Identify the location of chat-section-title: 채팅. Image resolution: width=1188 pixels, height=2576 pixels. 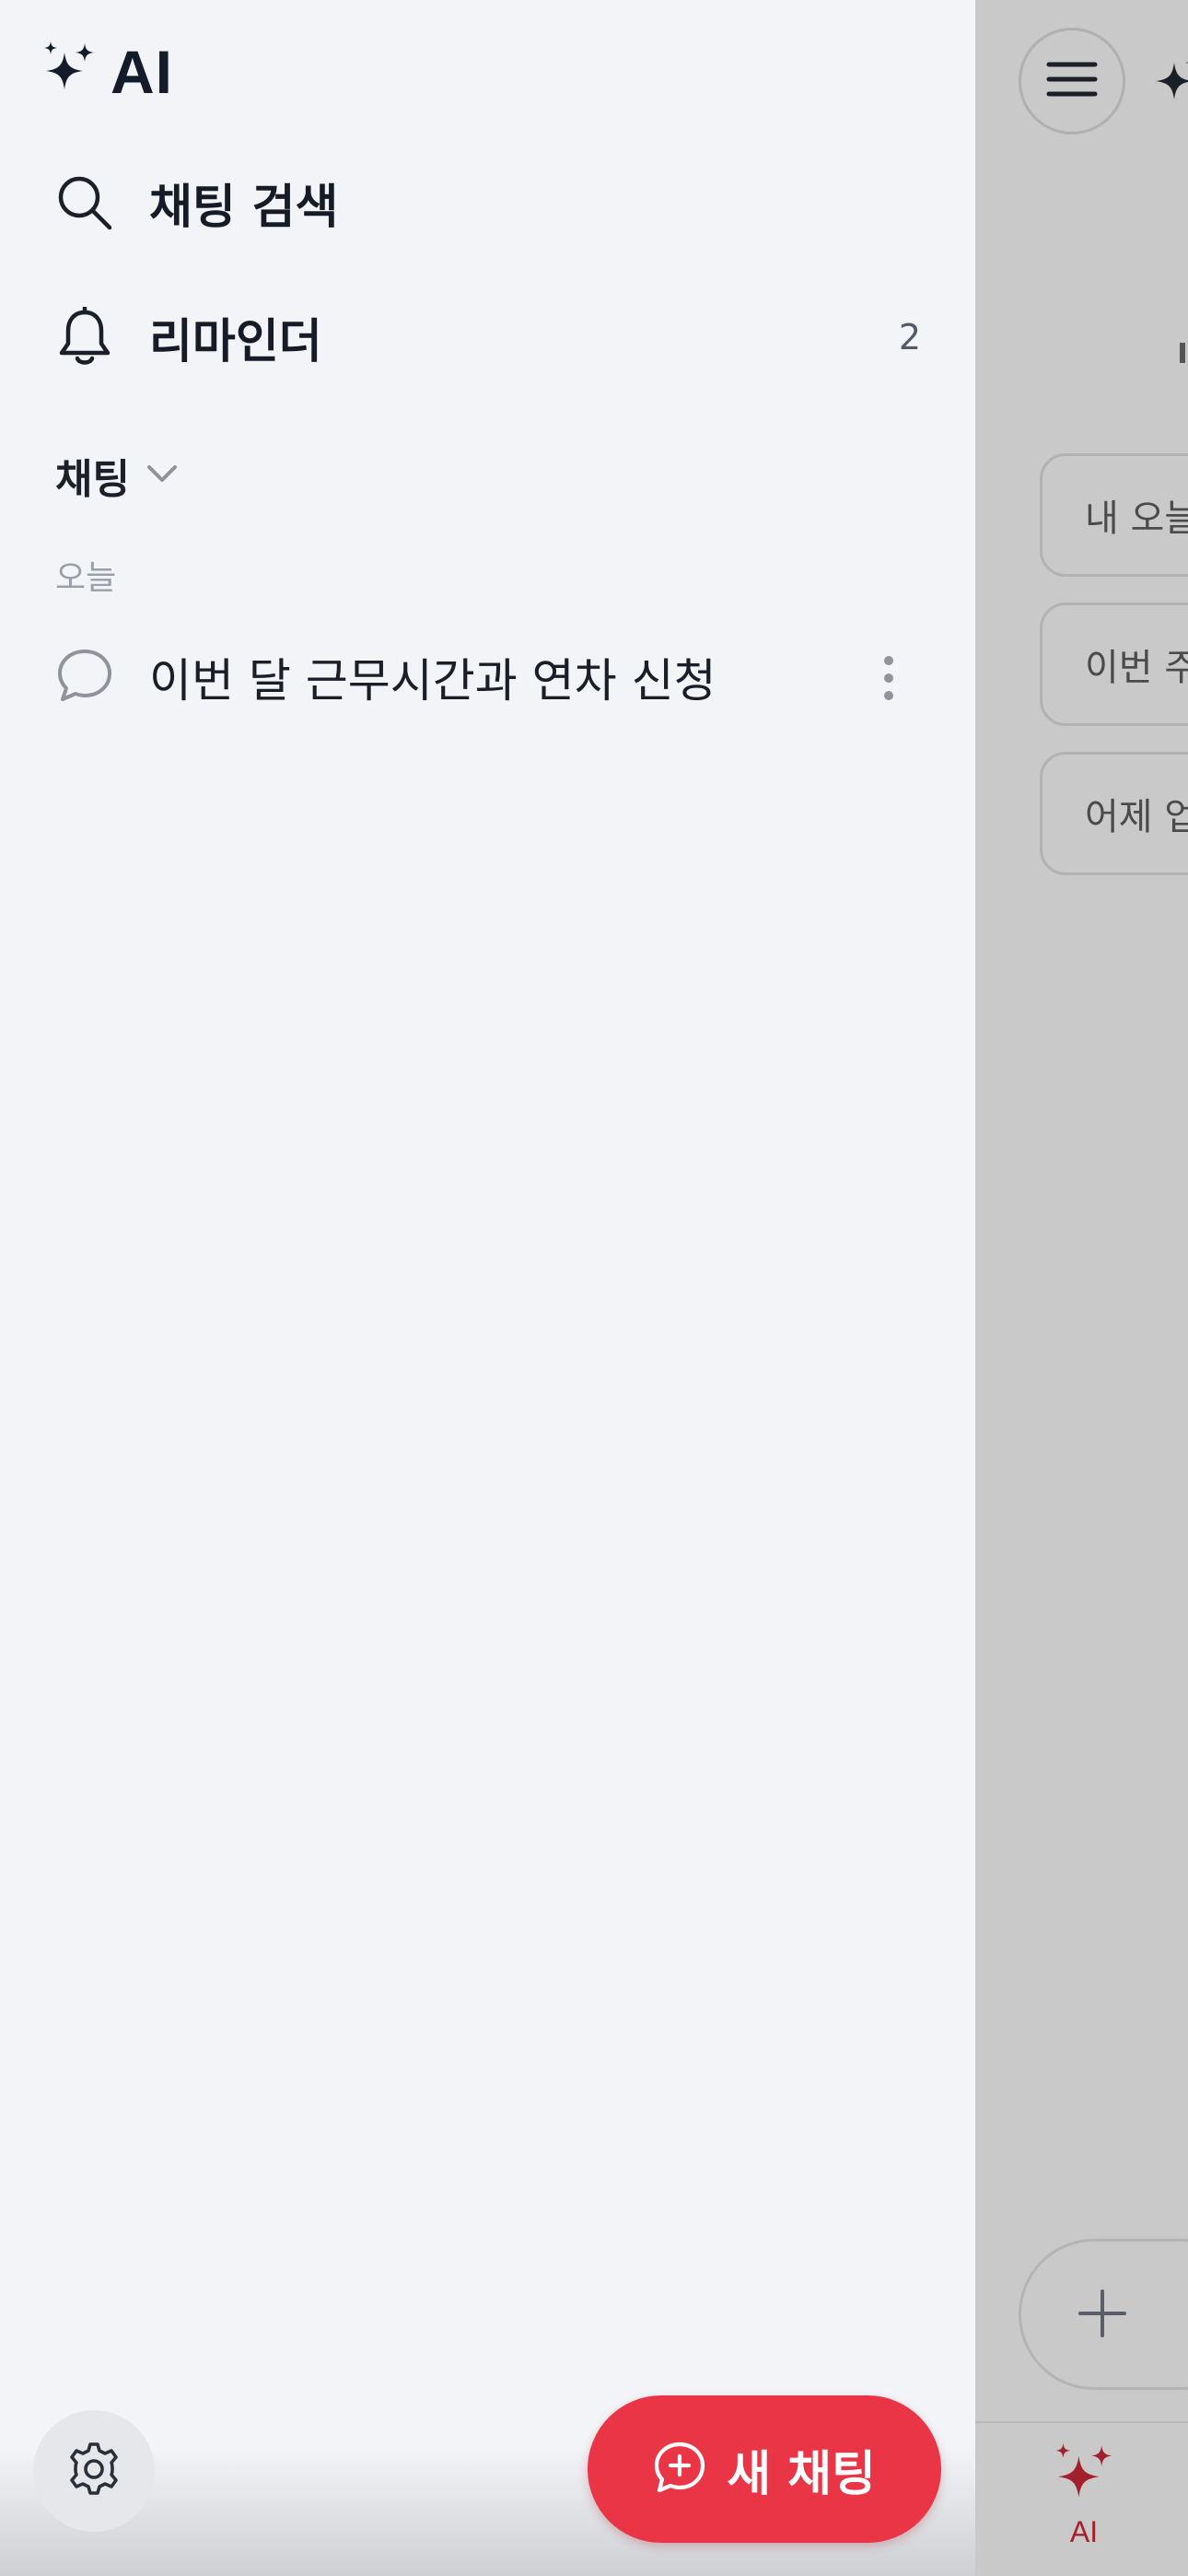
(92, 480).